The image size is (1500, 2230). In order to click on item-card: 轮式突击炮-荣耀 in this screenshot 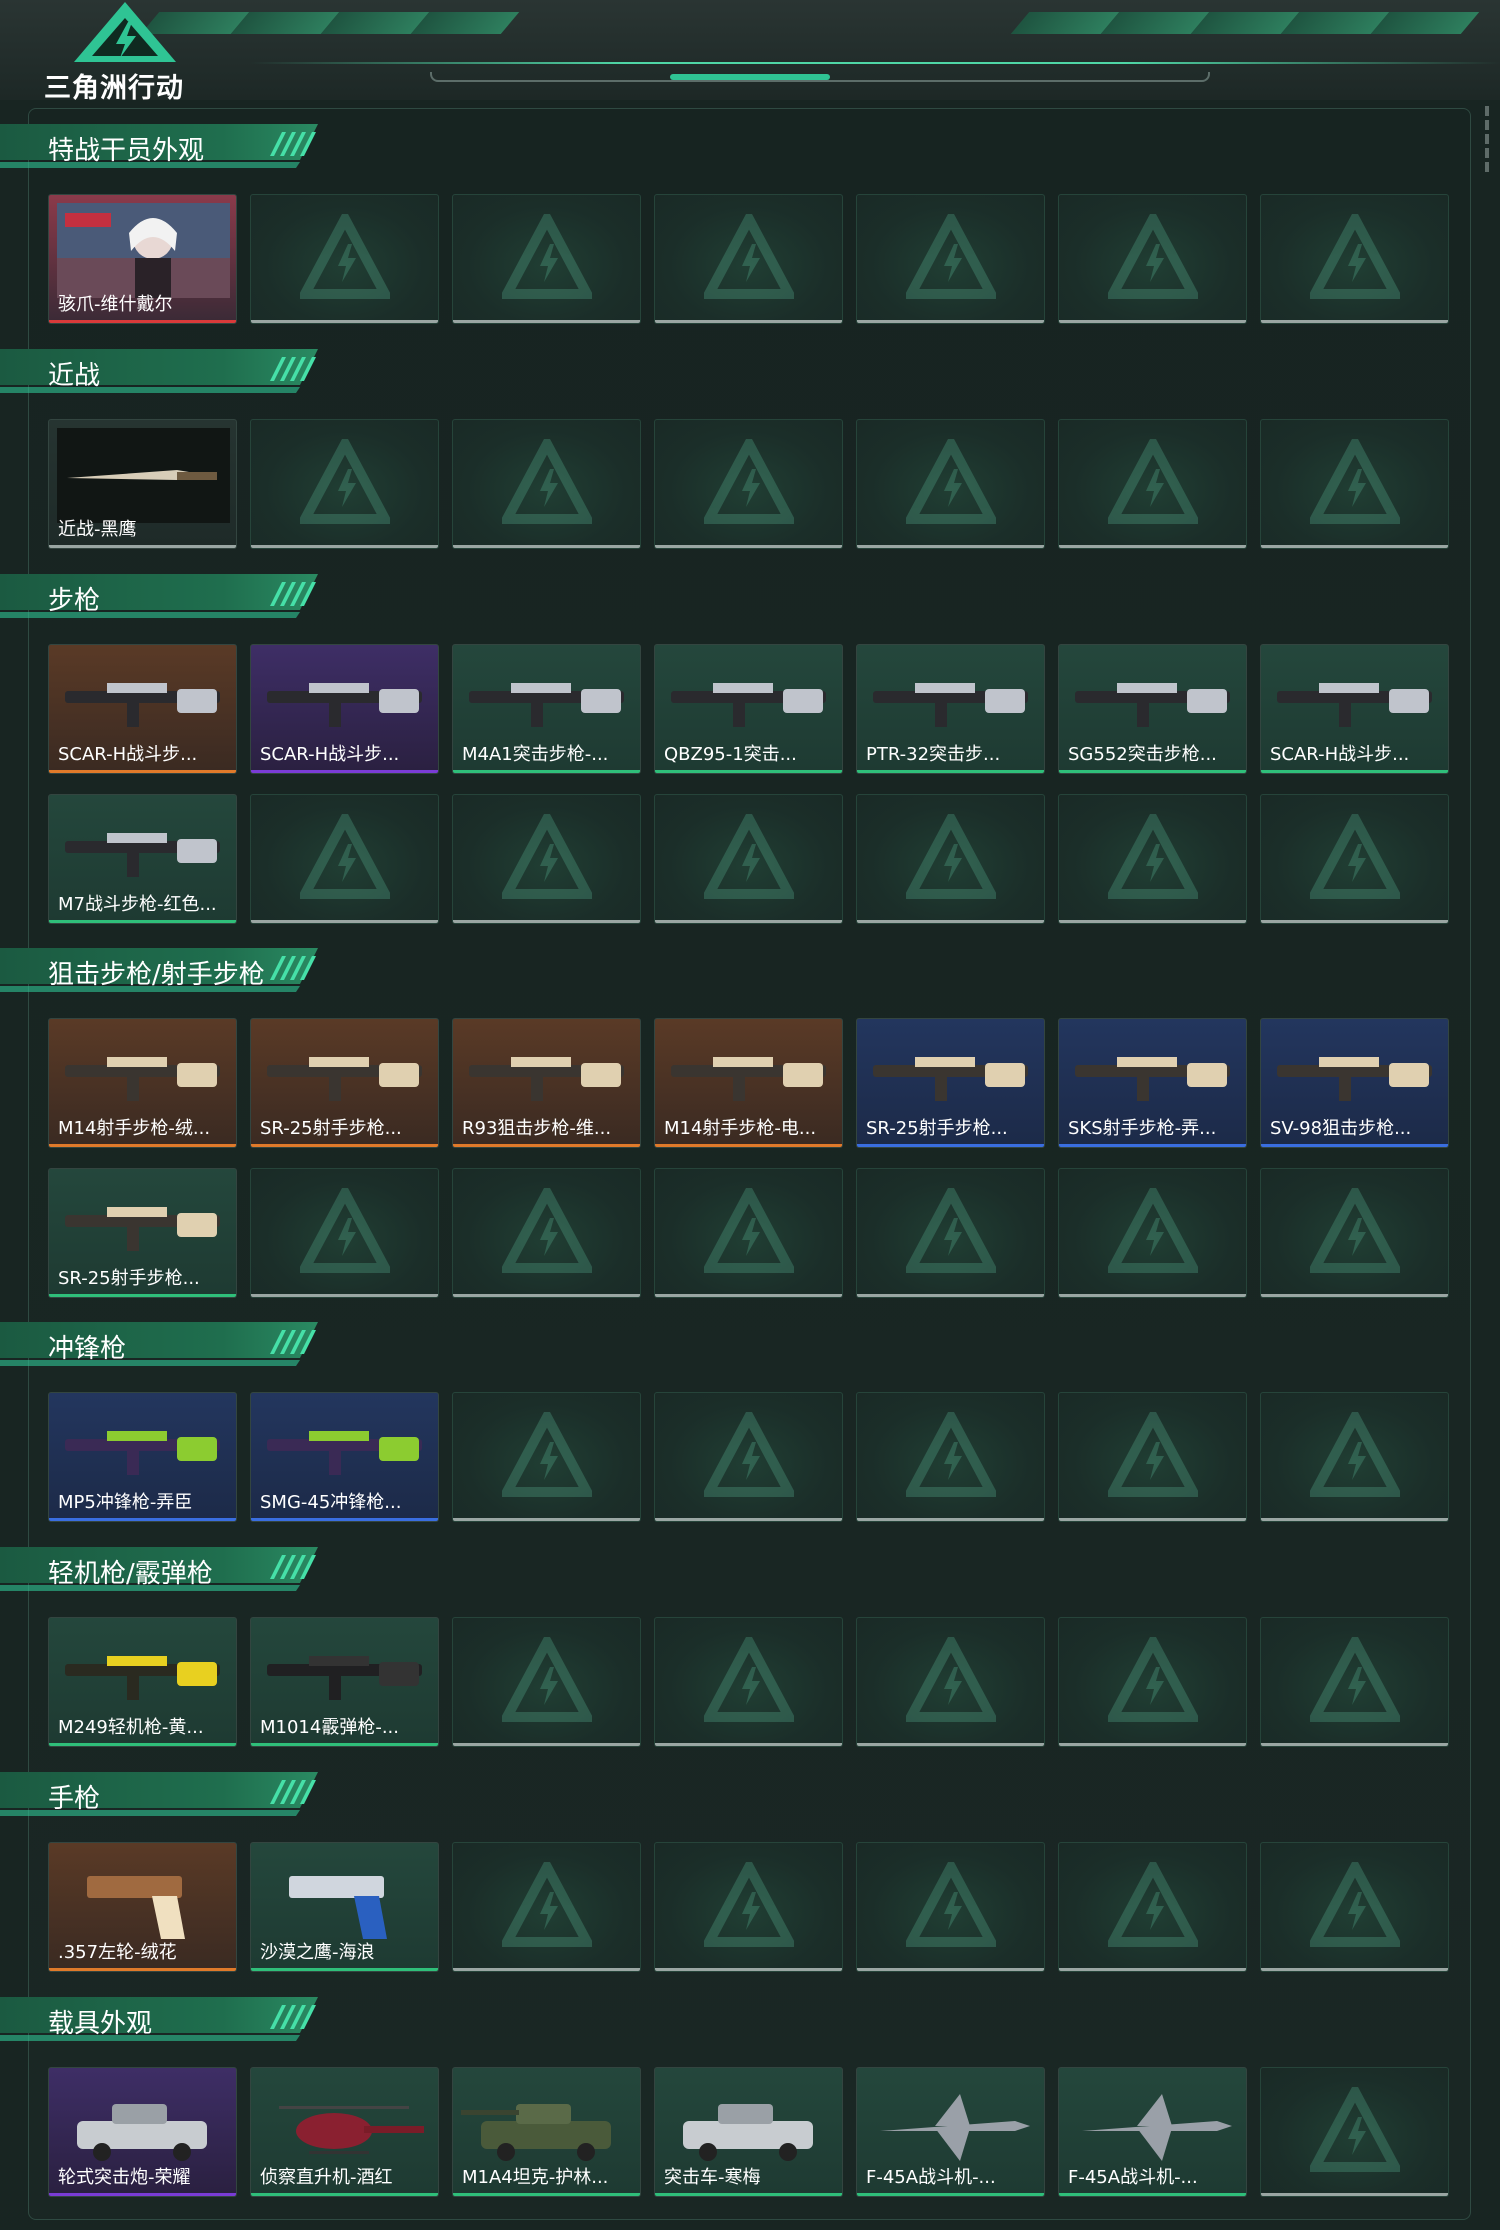, I will do `click(142, 2132)`.